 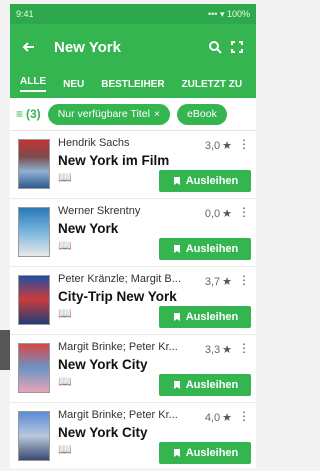 I want to click on ebook-chip: eBook, so click(x=202, y=114).